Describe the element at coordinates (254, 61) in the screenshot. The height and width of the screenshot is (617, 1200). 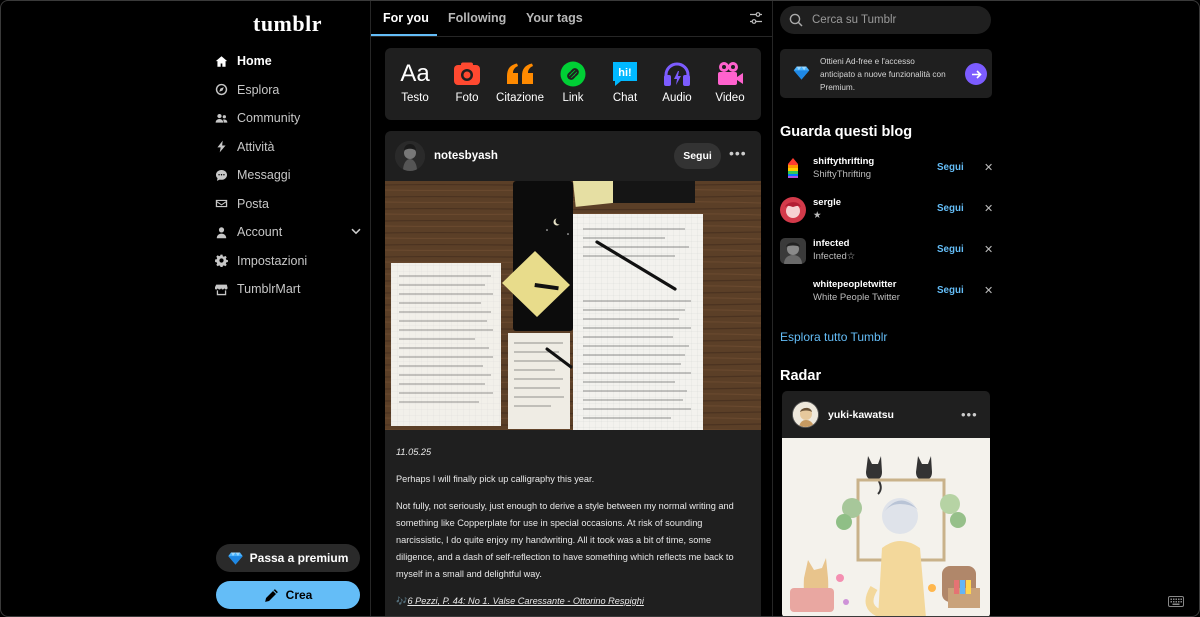
I see `sidebar-item-label: Home` at that location.